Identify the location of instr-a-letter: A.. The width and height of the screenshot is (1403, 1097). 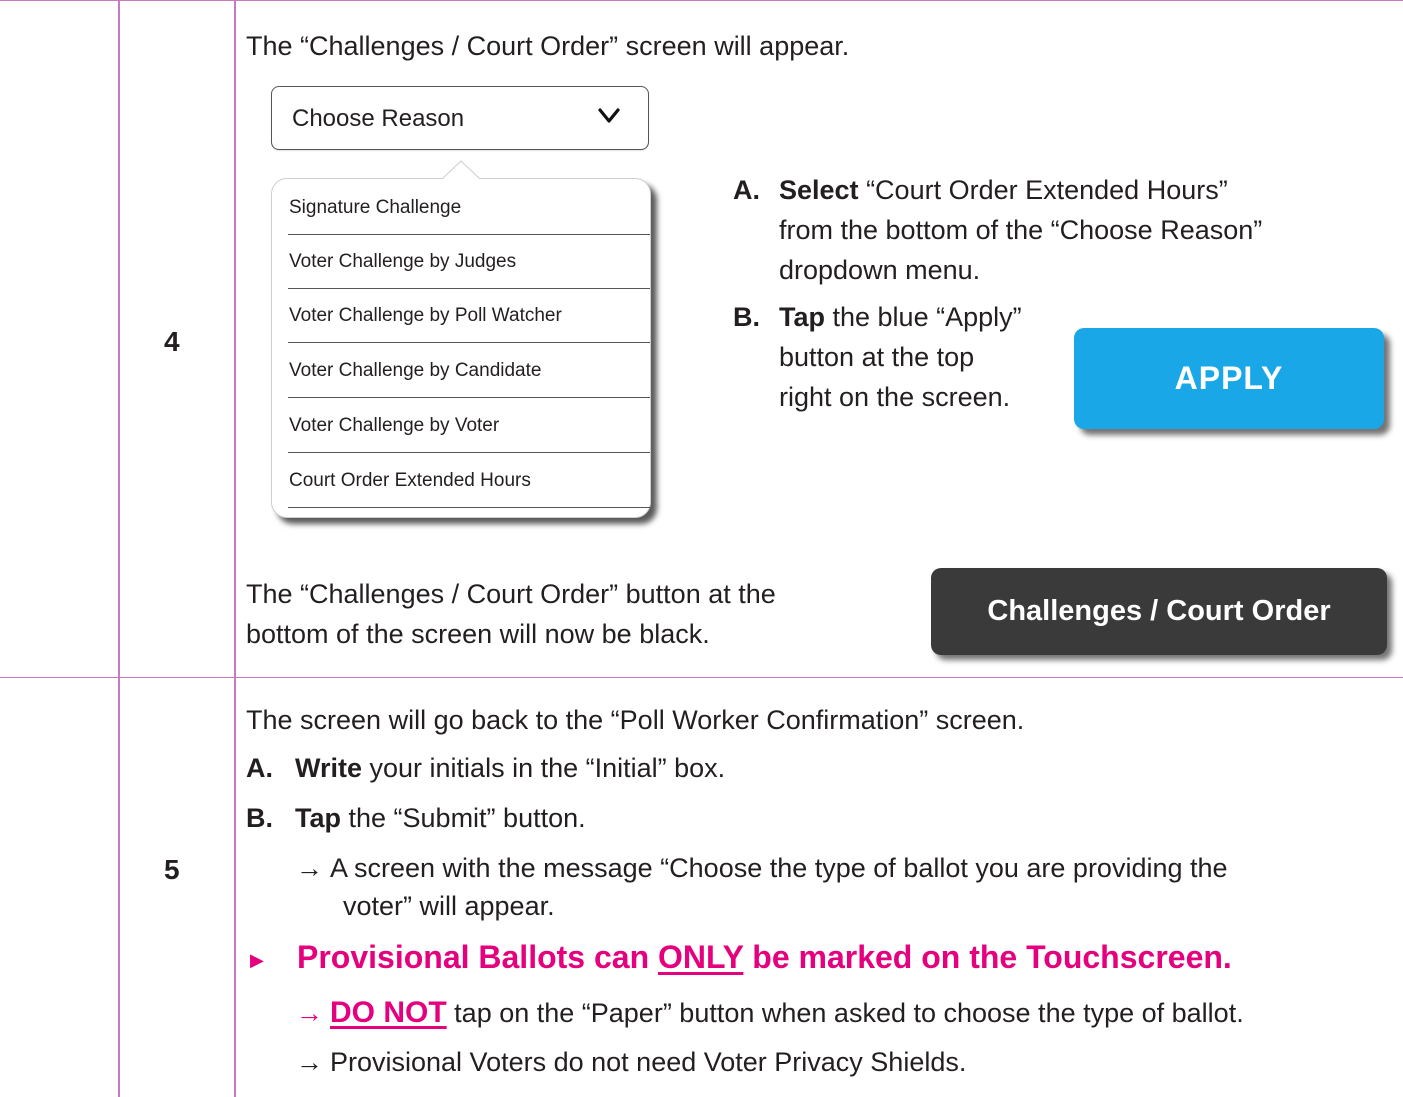
(746, 190).